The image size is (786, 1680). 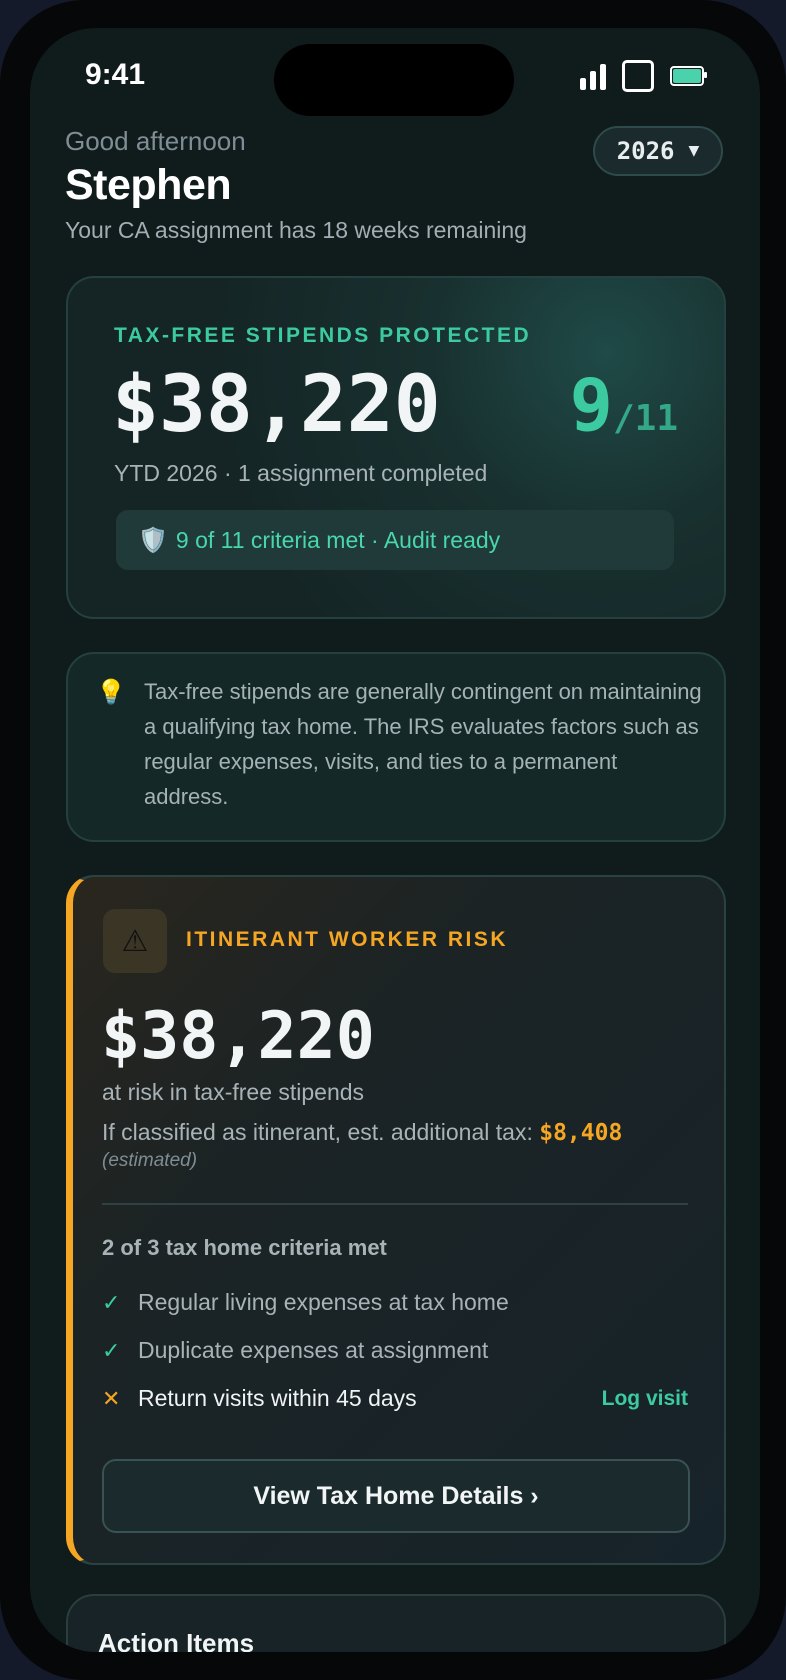 I want to click on battery-icon, so click(x=688, y=76).